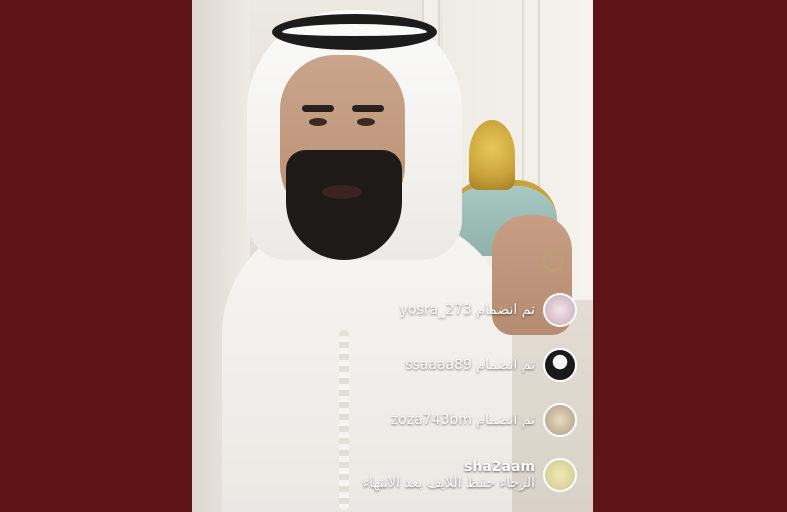 This screenshot has width=787, height=512. I want to click on join-notice: تم انضمام zoza743bm, so click(484, 420).